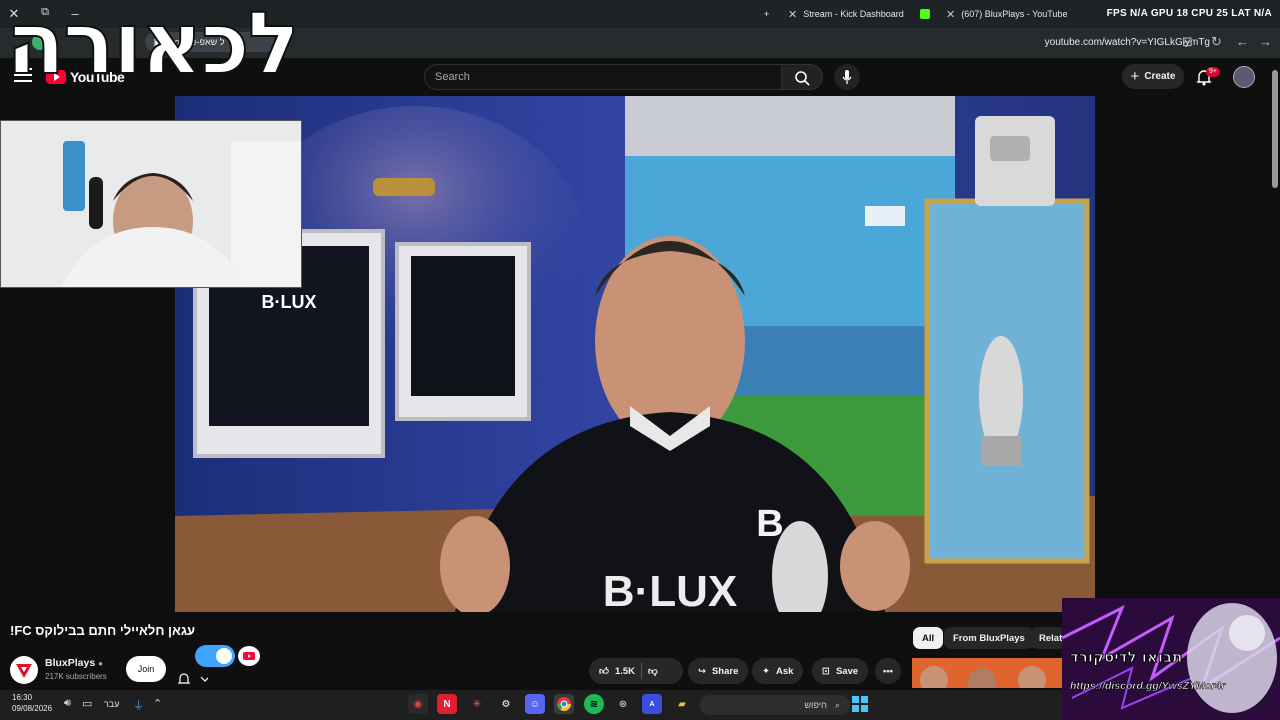 The height and width of the screenshot is (720, 1280). Describe the element at coordinates (1014, 14) in the screenshot. I see `tab-label: (607) BluxPlays - YouTube` at that location.